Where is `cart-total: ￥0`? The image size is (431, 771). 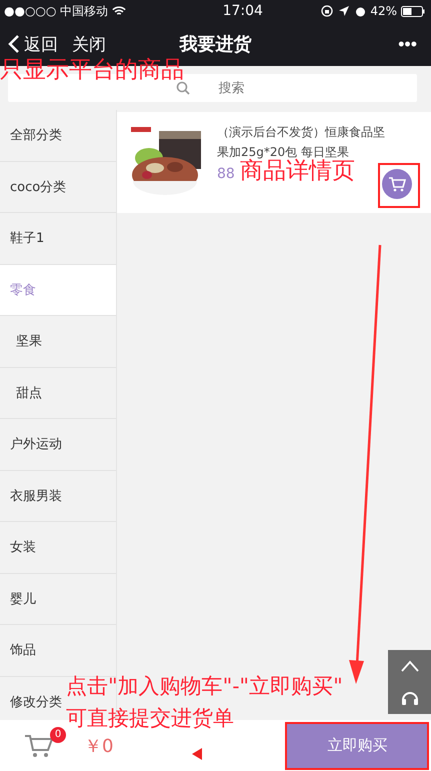 cart-total: ￥0 is located at coordinates (99, 746).